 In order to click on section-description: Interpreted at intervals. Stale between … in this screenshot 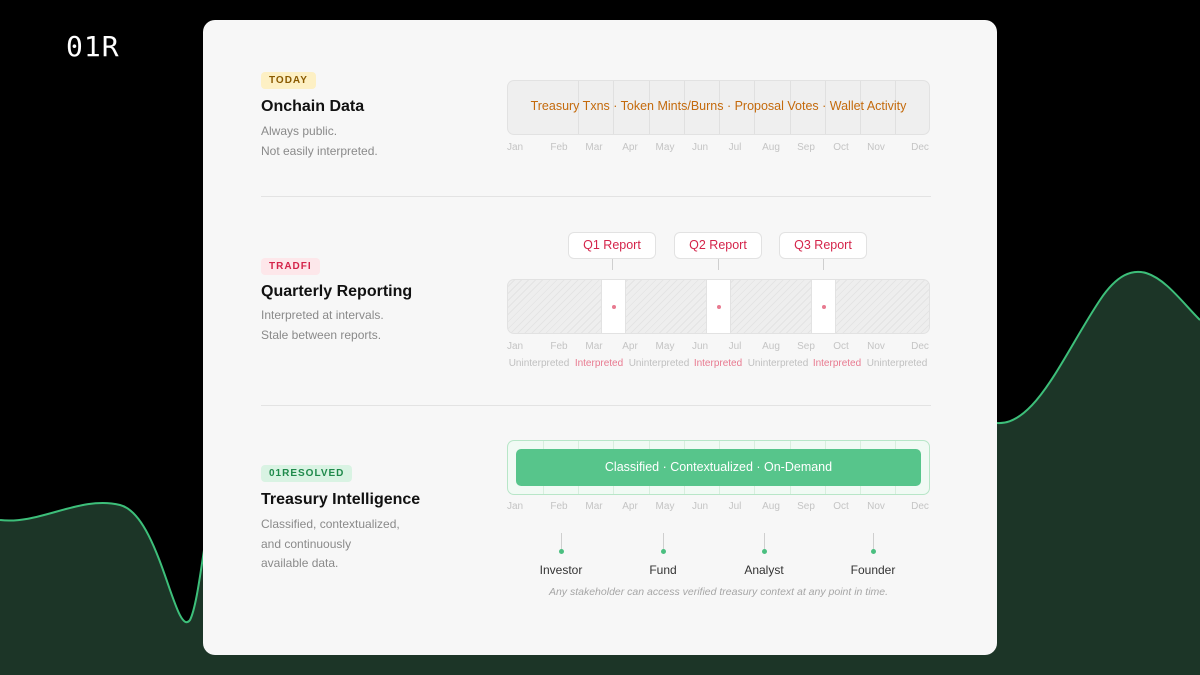, I will do `click(322, 325)`.